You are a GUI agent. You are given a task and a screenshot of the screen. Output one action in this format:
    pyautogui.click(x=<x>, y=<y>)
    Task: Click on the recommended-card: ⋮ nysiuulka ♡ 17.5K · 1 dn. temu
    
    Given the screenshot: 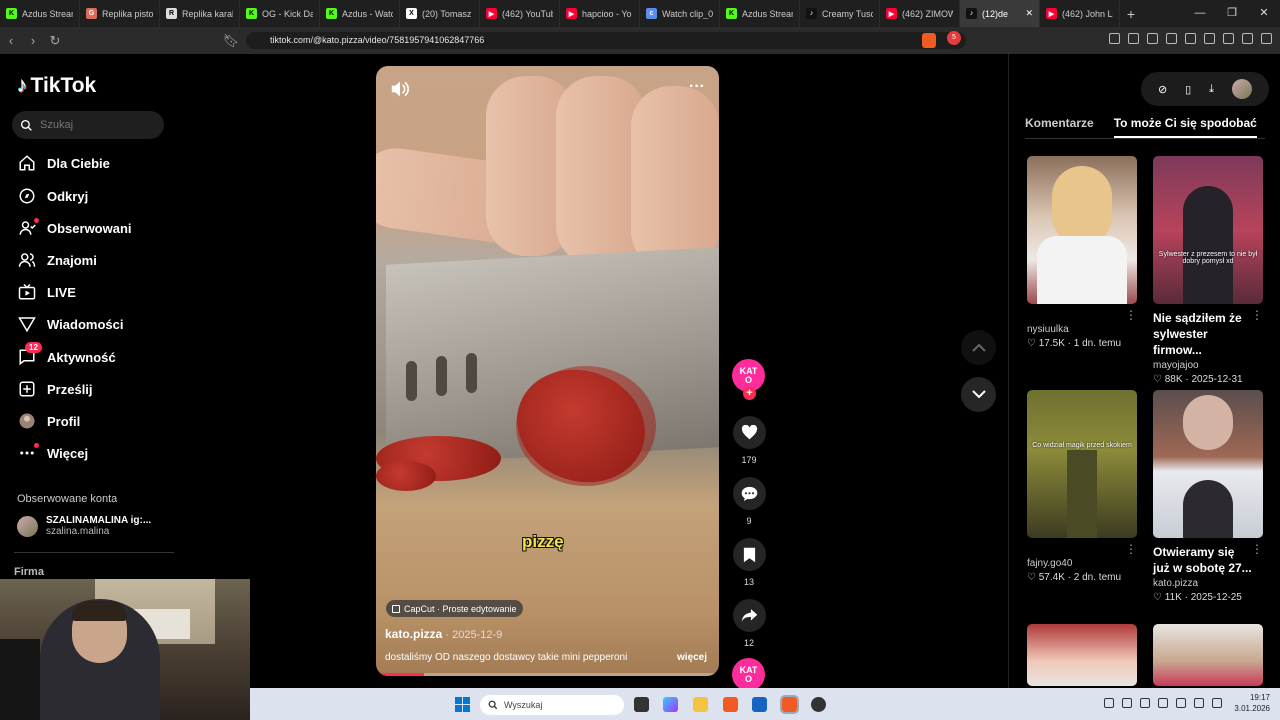 What is the action you would take?
    pyautogui.click(x=1082, y=252)
    